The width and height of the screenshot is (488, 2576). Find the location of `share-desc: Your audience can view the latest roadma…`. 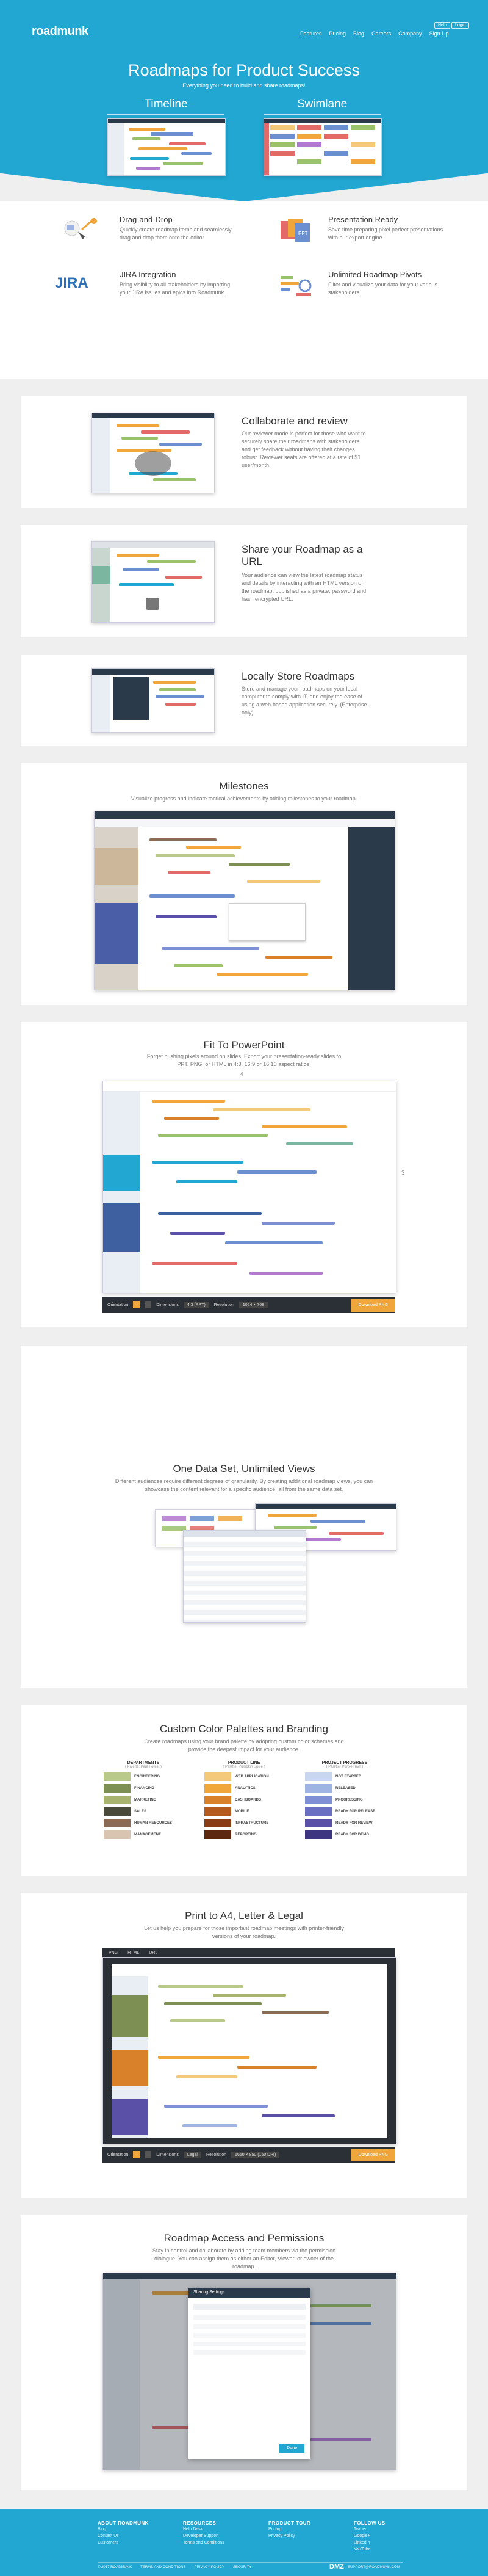

share-desc: Your audience can view the latest roadma… is located at coordinates (304, 587).